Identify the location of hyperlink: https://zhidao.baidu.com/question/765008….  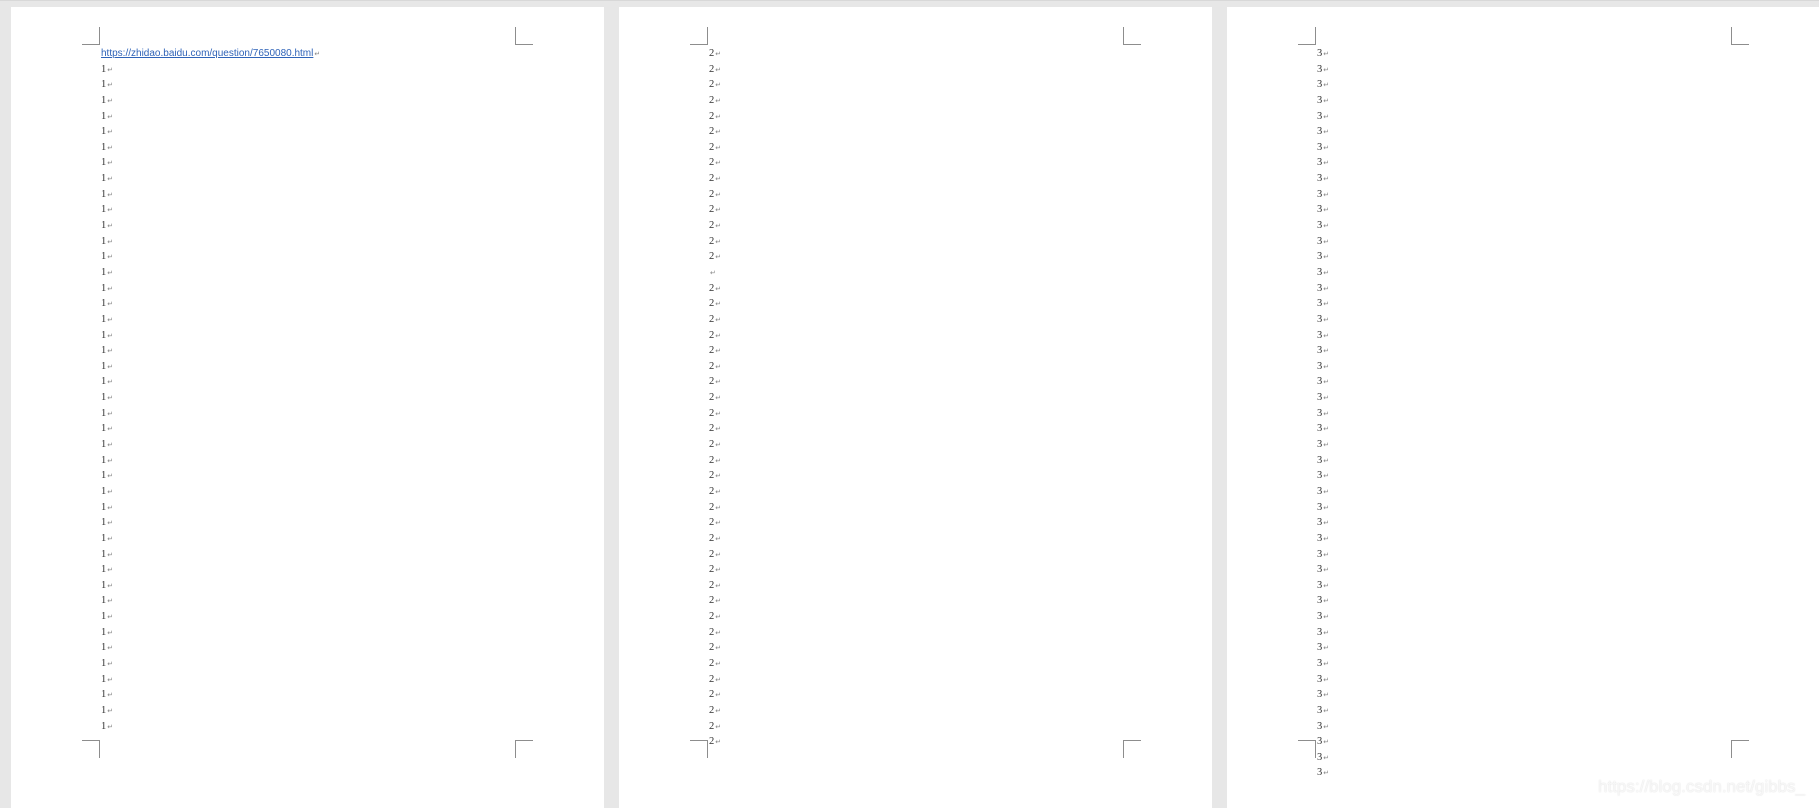
(207, 53).